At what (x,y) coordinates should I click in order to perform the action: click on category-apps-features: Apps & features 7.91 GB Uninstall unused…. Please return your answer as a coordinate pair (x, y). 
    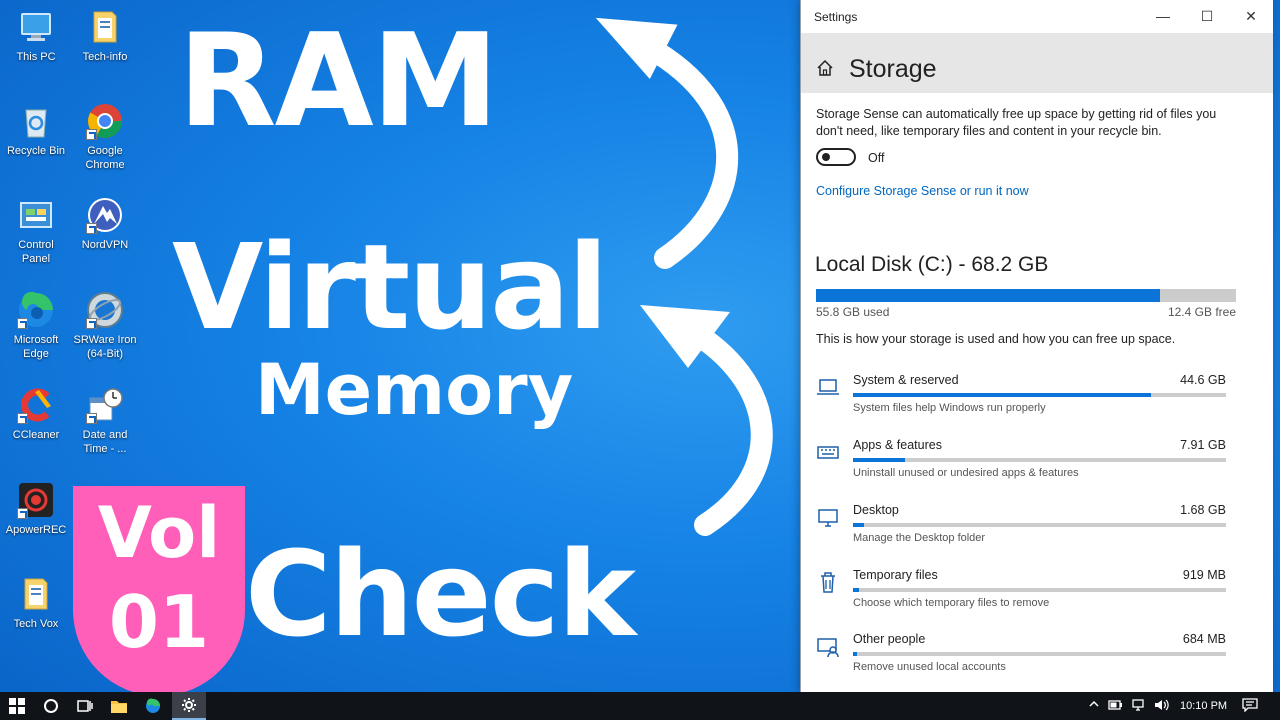
    Looking at the image, I should click on (1037, 464).